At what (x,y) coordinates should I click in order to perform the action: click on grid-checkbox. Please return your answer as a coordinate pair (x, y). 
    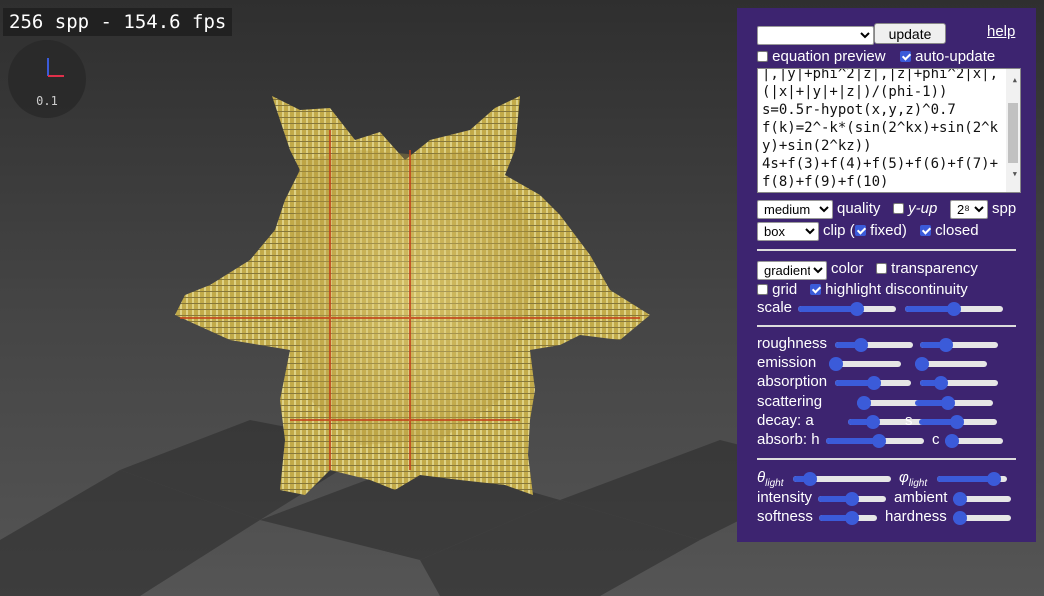
    Looking at the image, I should click on (762, 289).